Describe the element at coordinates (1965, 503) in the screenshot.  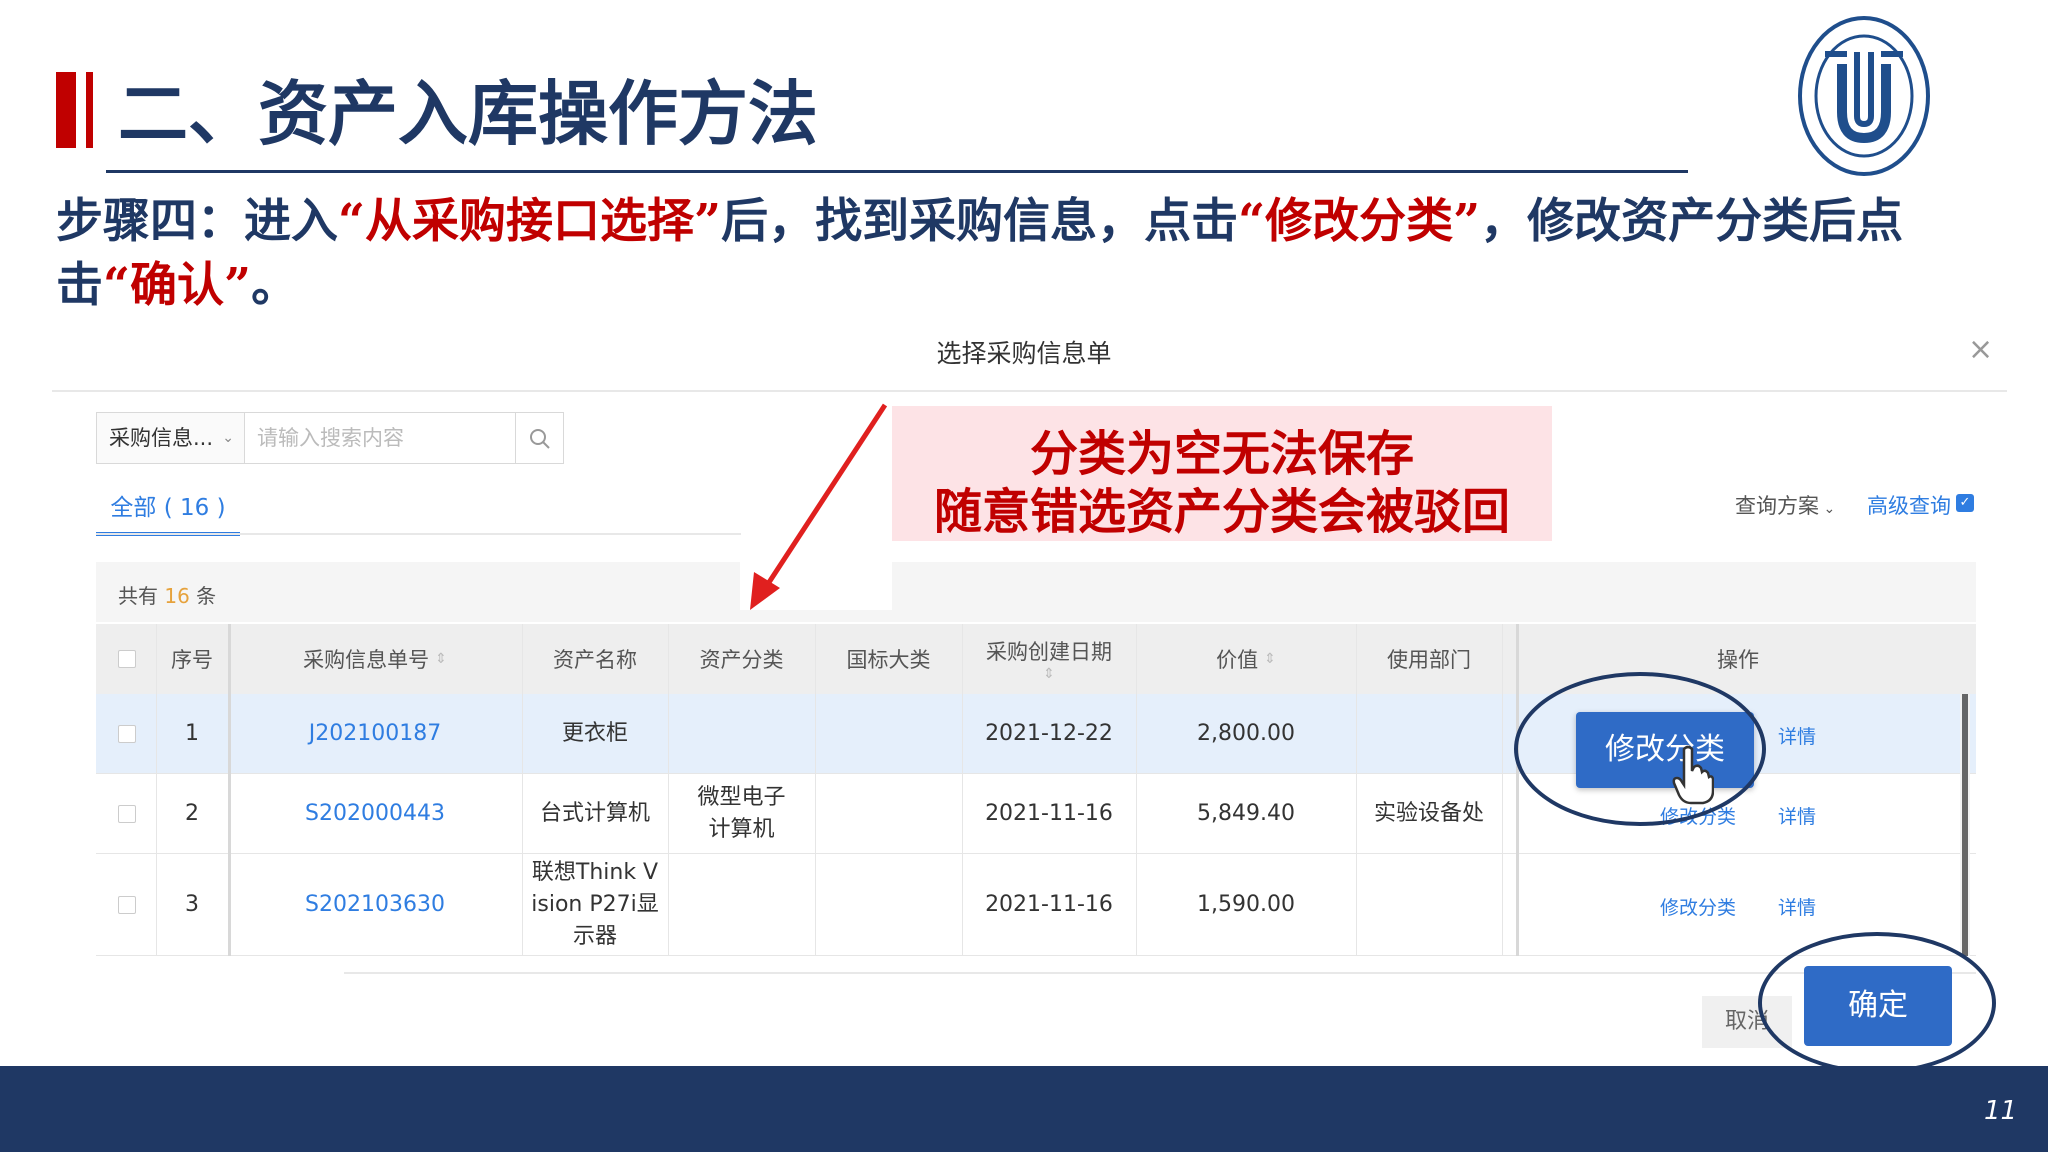
I see `checkbox-icon: ✓` at that location.